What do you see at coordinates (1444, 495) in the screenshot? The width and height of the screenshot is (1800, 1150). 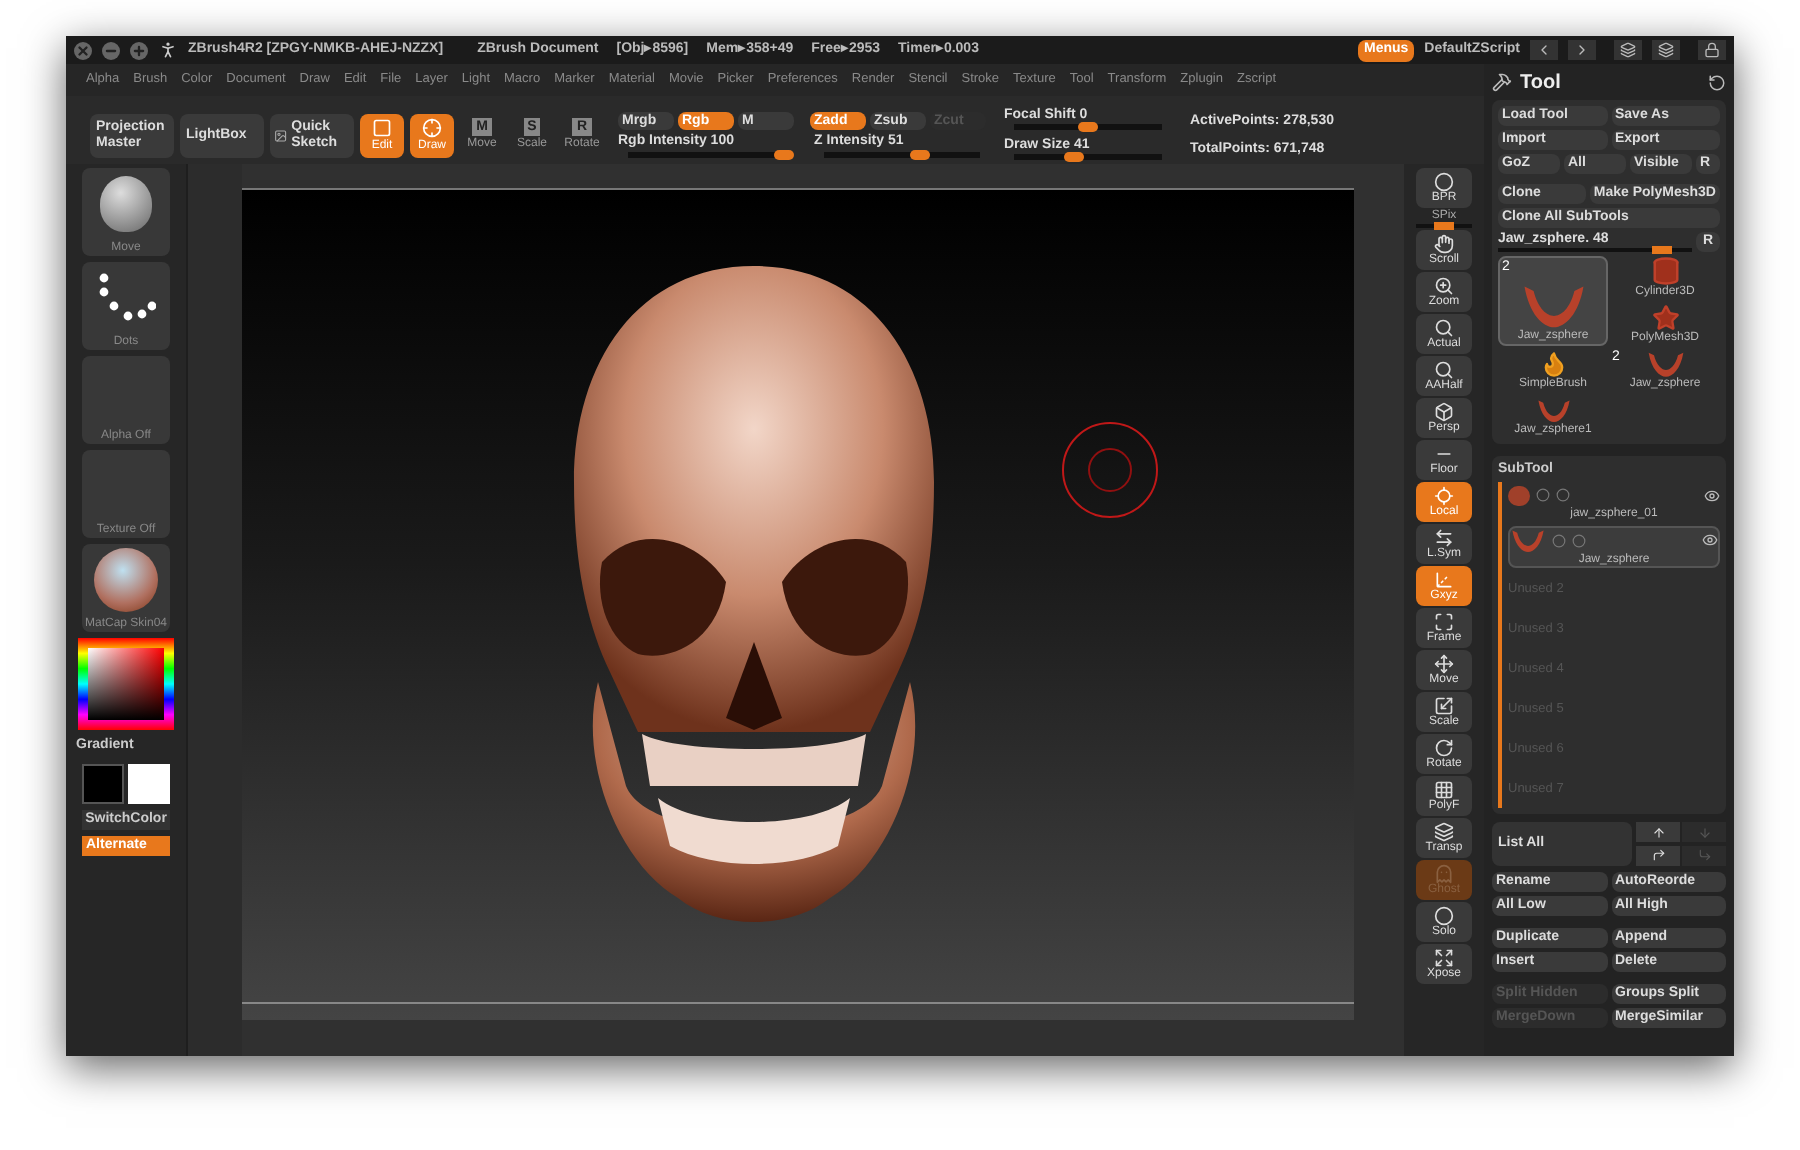 I see `locate-icon` at bounding box center [1444, 495].